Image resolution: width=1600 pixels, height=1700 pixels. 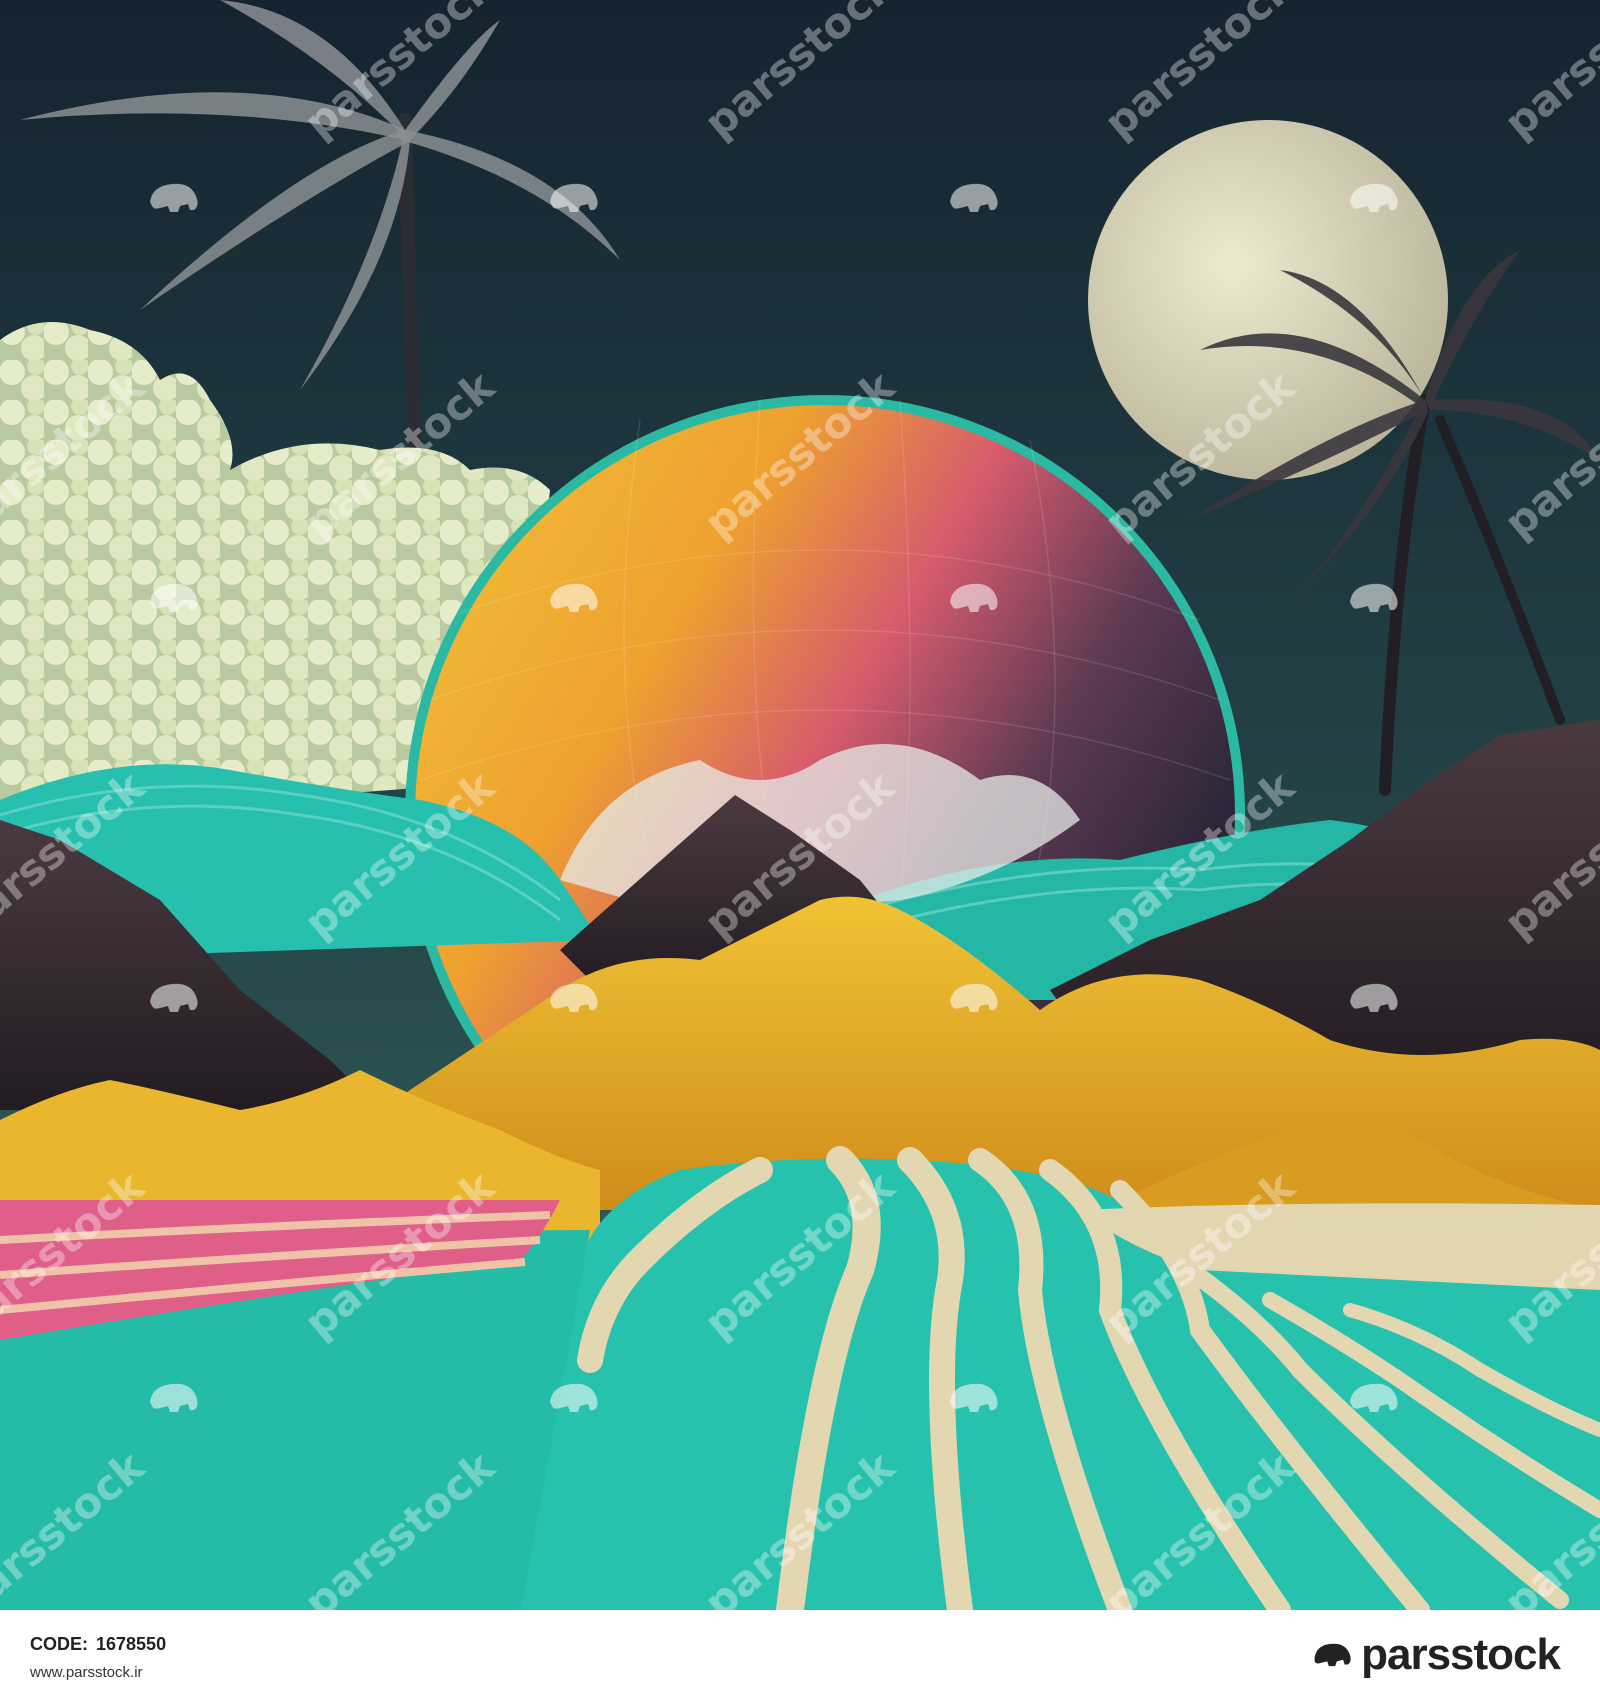 I want to click on elephant-logo-icon, so click(x=1332, y=1655).